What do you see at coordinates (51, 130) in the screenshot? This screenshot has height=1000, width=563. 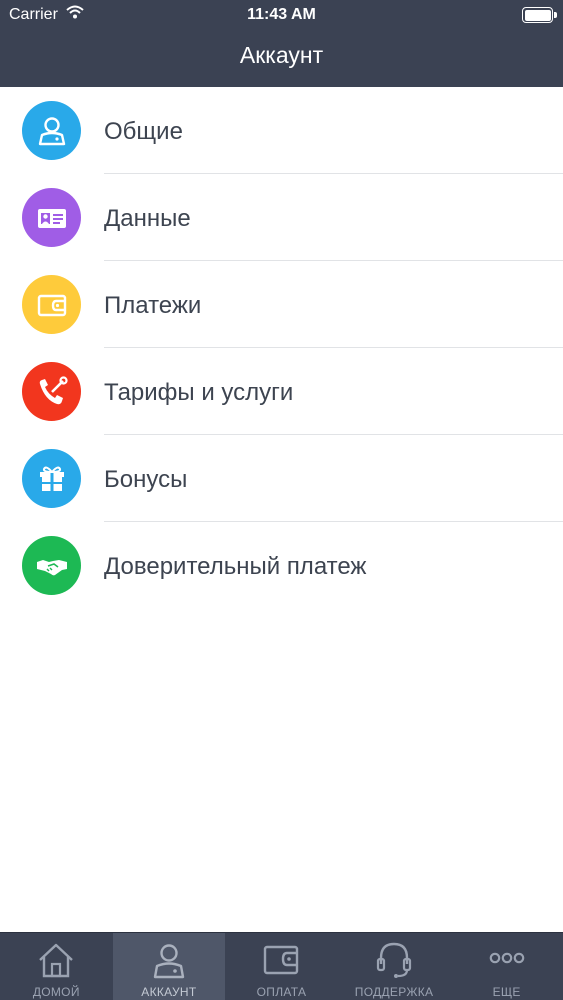 I see `user-icon` at bounding box center [51, 130].